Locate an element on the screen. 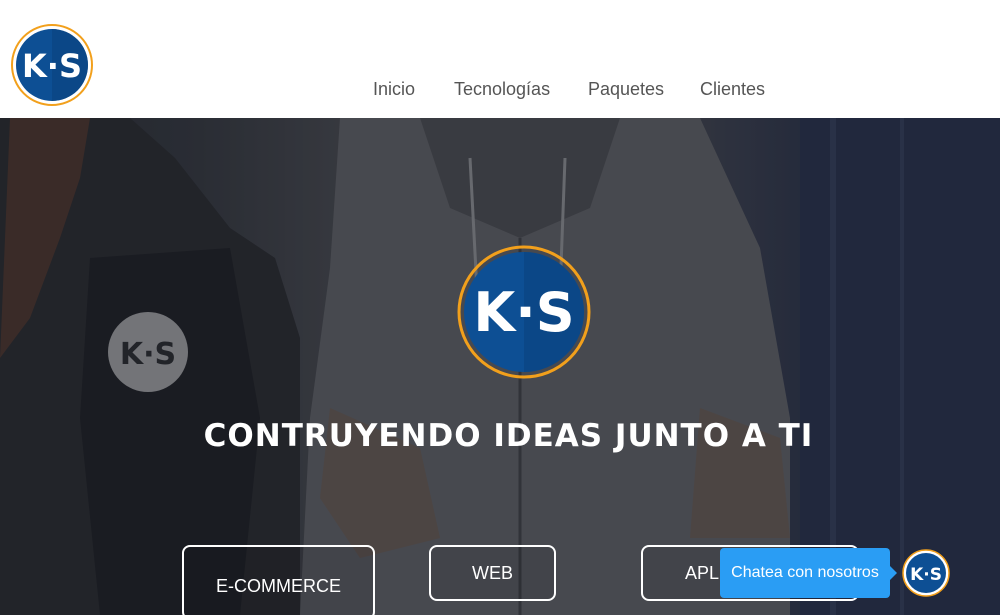  chat-button: Chatea con nosotros is located at coordinates (805, 573).